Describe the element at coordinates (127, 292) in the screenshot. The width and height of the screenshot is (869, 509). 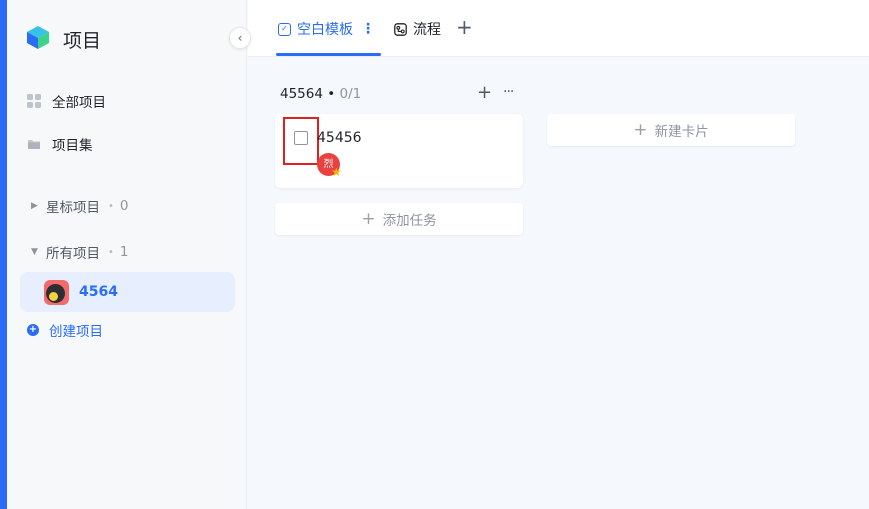
I see `project-item-4564: 4564` at that location.